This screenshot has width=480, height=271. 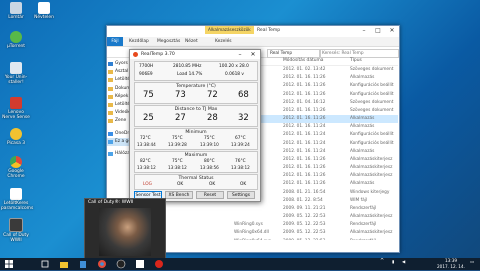 What do you see at coordinates (64, 264) in the screenshot?
I see `file-explorer-icon` at bounding box center [64, 264].